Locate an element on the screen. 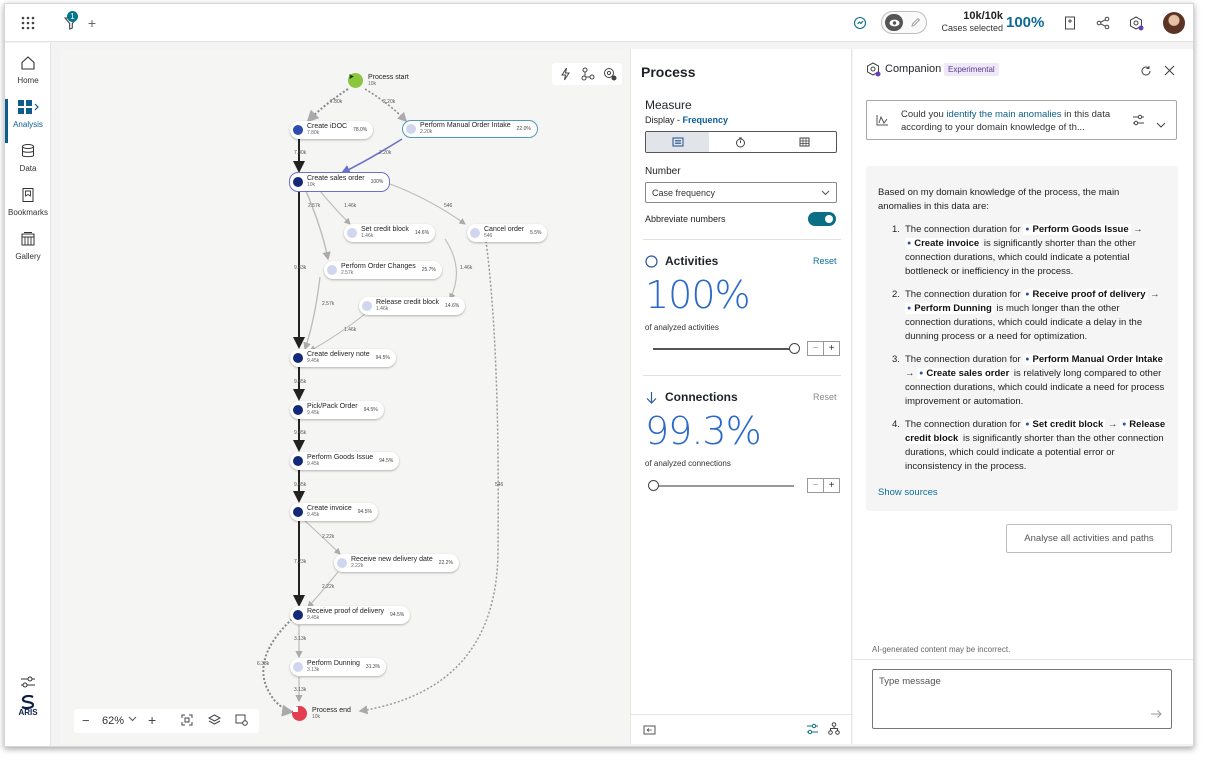 The width and height of the screenshot is (1205, 760). send-arrow-icon is located at coordinates (1156, 715).